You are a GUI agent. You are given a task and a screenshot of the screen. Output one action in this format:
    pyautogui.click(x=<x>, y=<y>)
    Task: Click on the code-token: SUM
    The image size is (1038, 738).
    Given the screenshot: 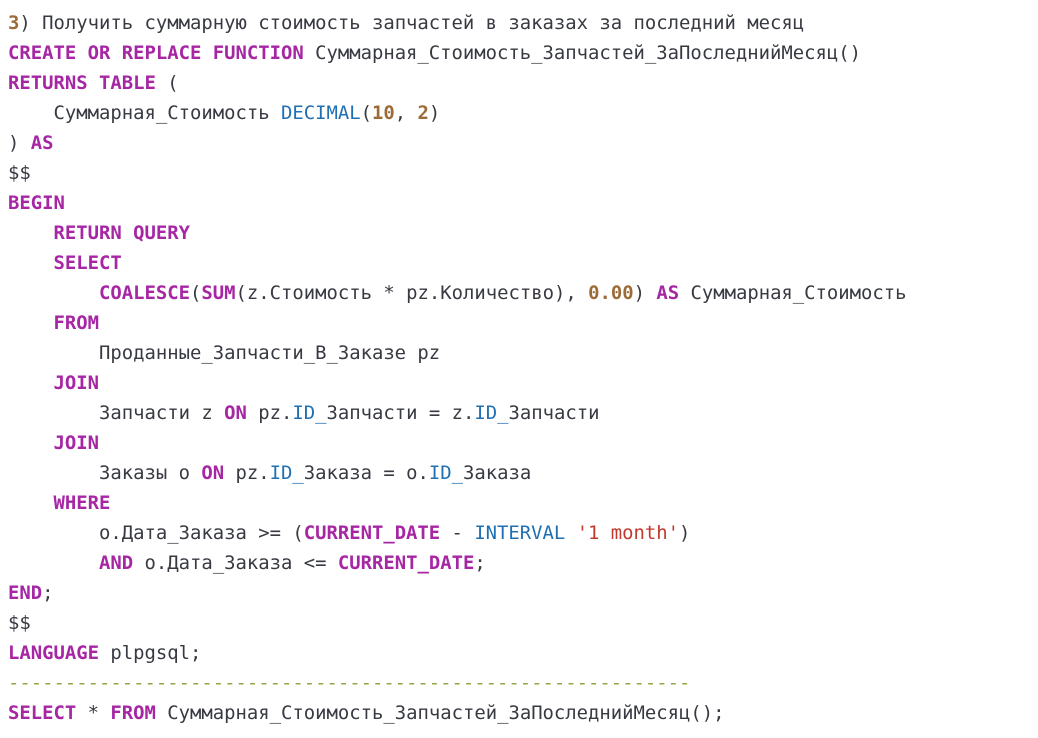 What is the action you would take?
    pyautogui.click(x=218, y=293)
    